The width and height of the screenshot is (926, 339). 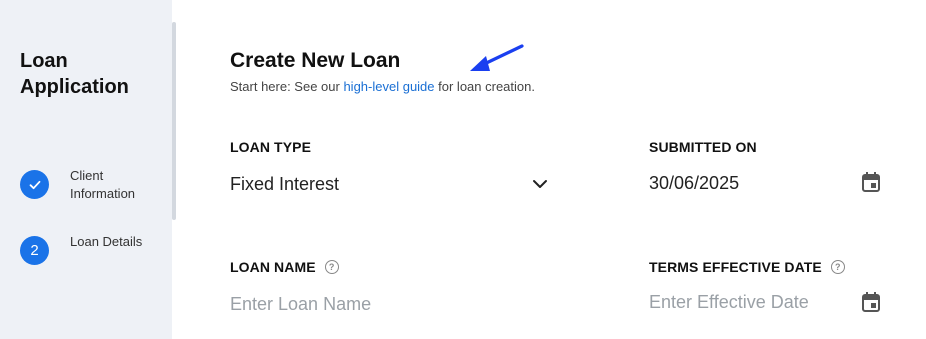 I want to click on chevron-down-icon, so click(x=540, y=184).